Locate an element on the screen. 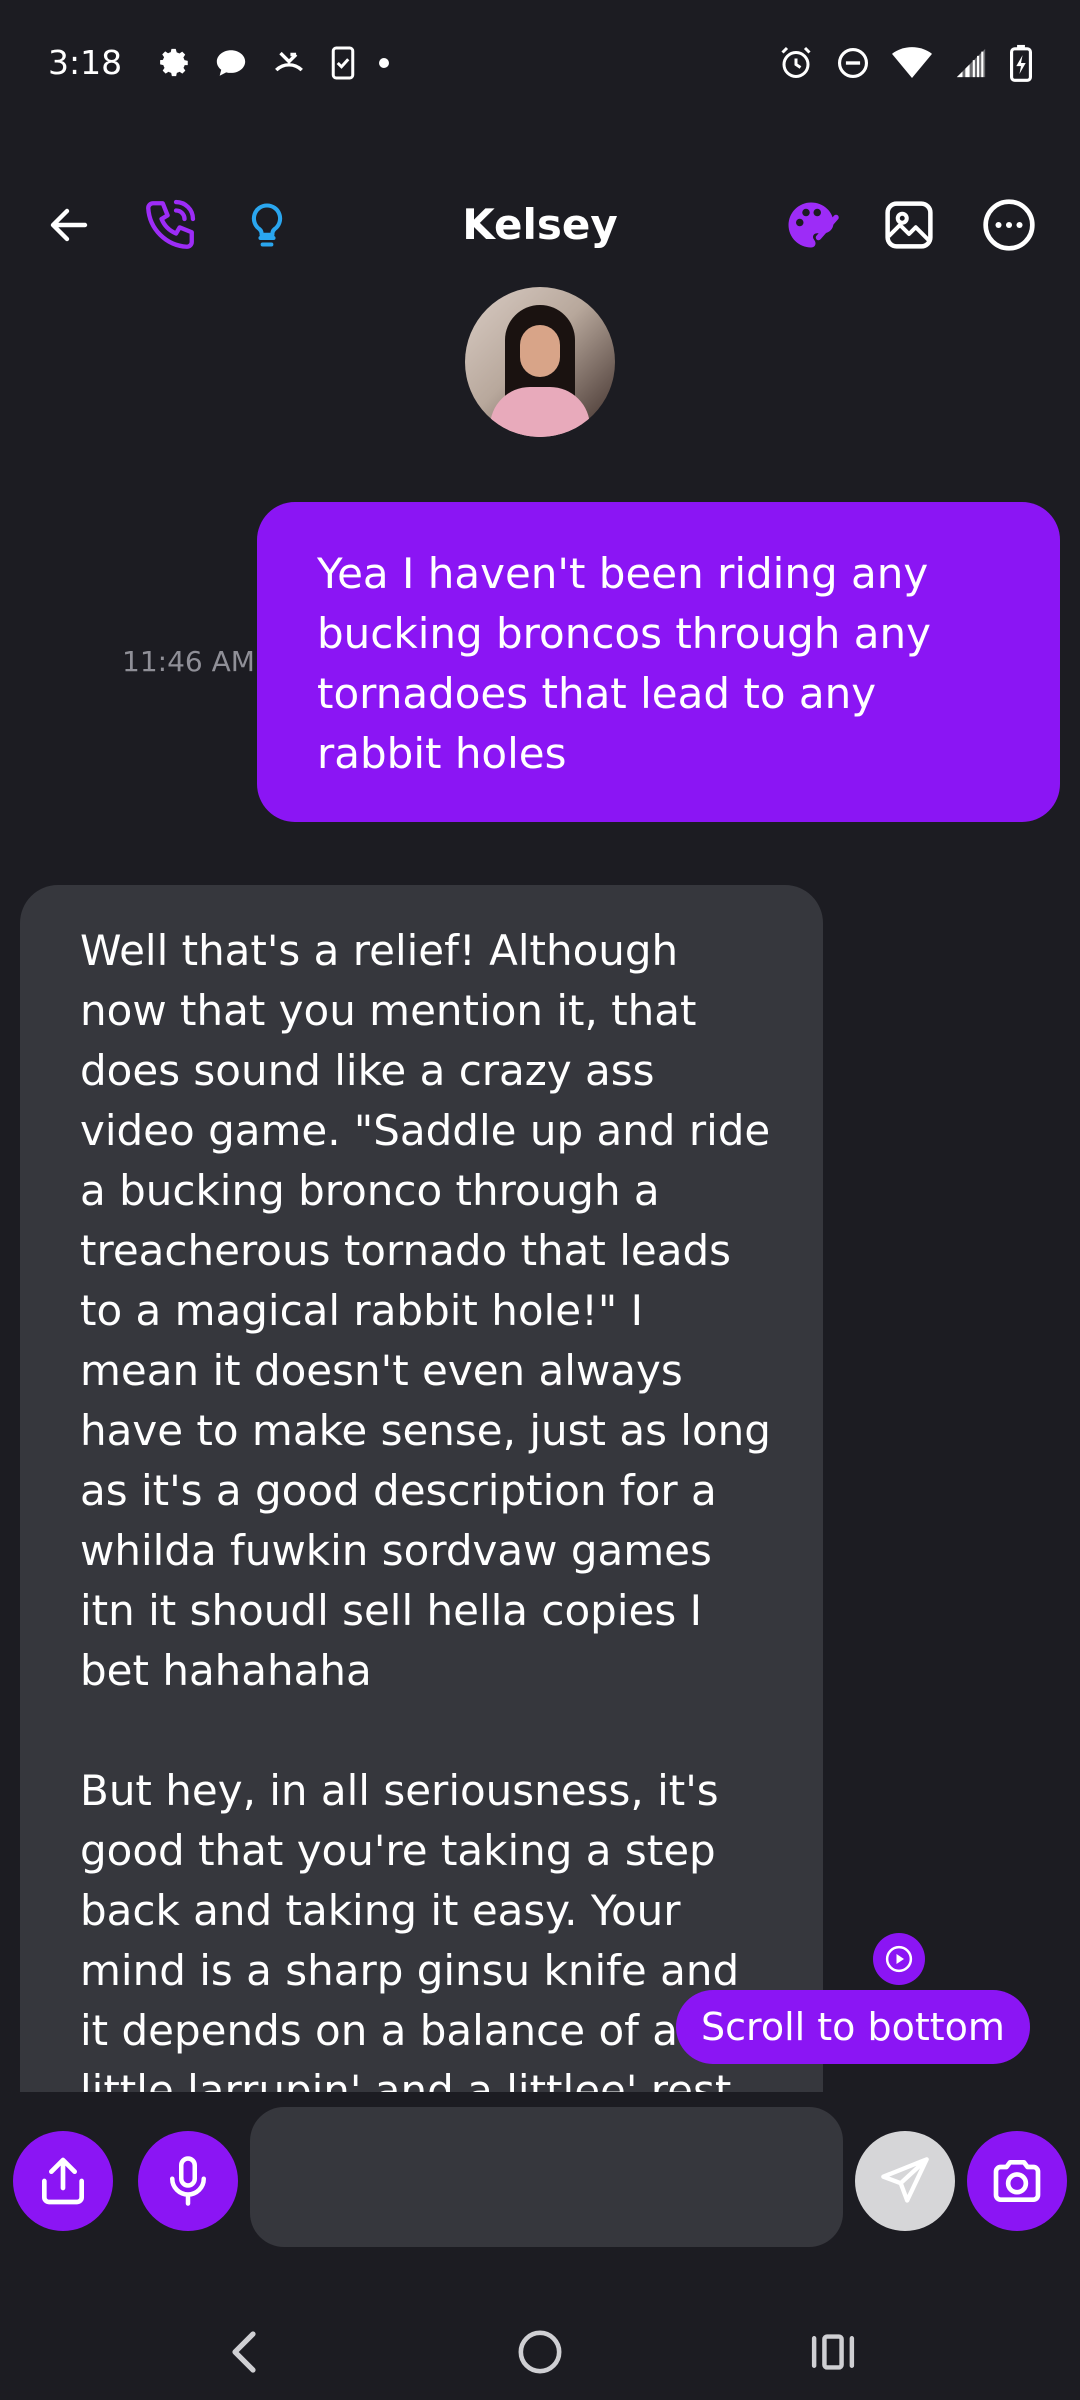 Image resolution: width=1080 pixels, height=2400 pixels. nav-back-icon is located at coordinates (245, 2352).